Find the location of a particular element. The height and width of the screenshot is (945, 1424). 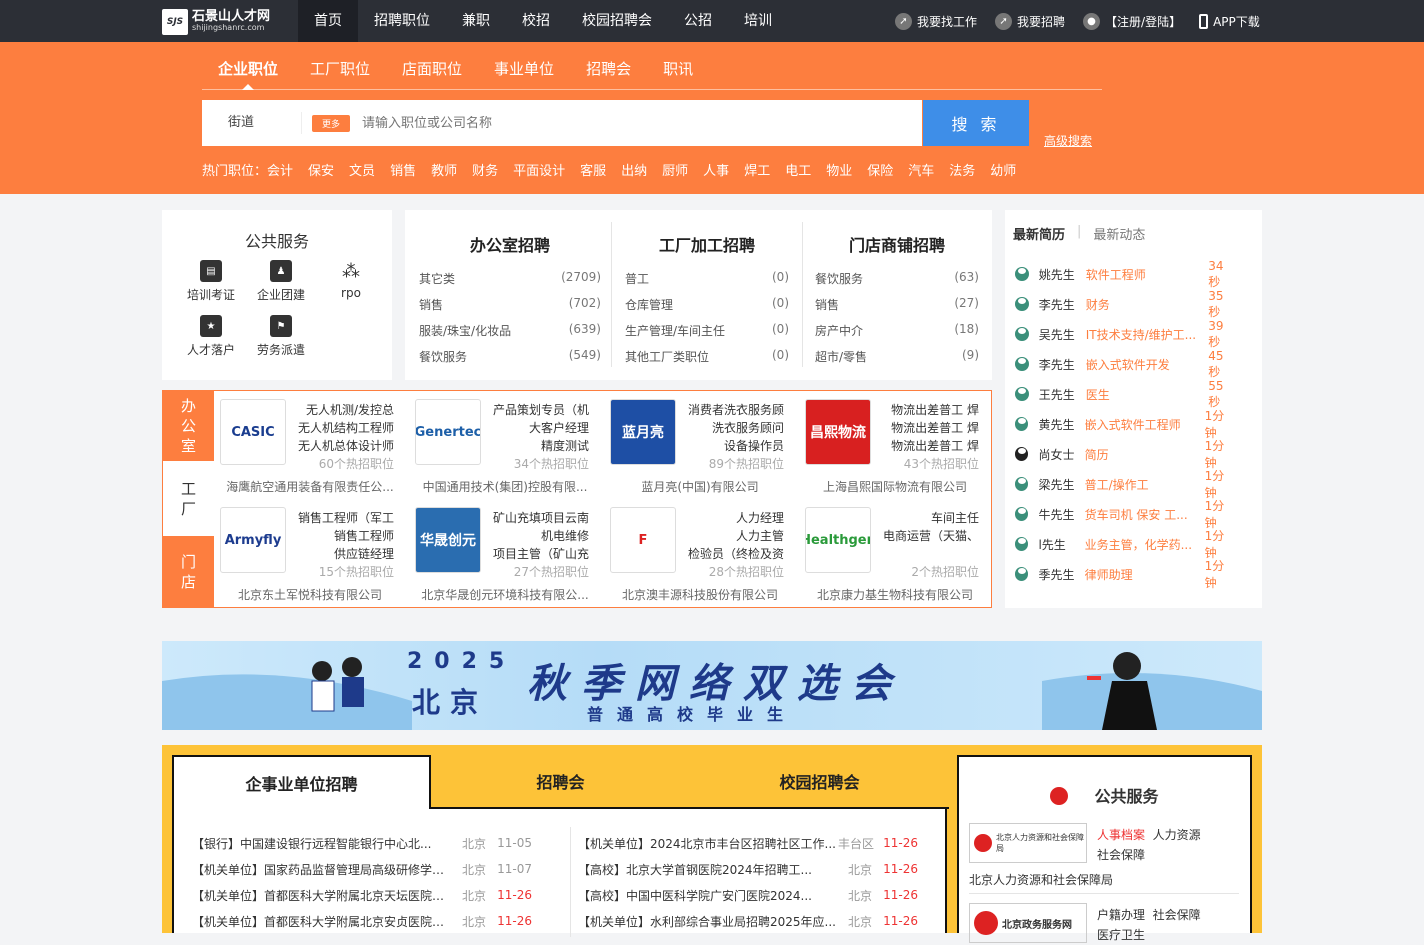

street-selector: 街道 is located at coordinates (252, 123).